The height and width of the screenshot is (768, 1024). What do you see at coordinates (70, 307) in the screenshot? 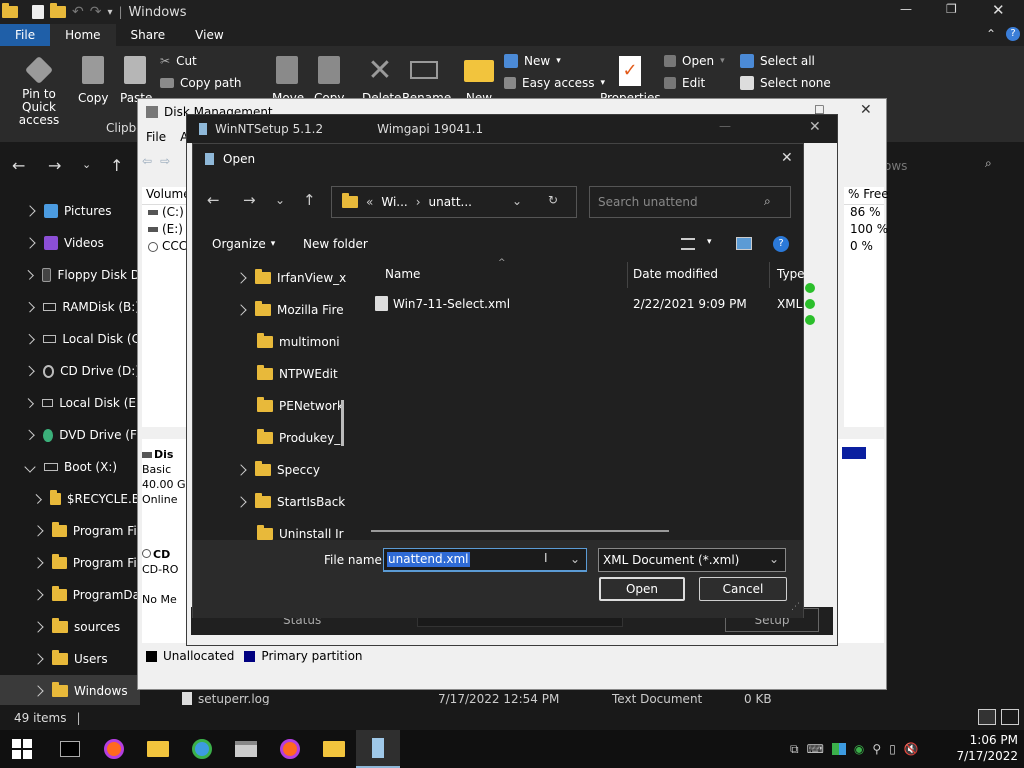
I see `sidebar-item-ramdisk: RAMDisk (B:)` at bounding box center [70, 307].